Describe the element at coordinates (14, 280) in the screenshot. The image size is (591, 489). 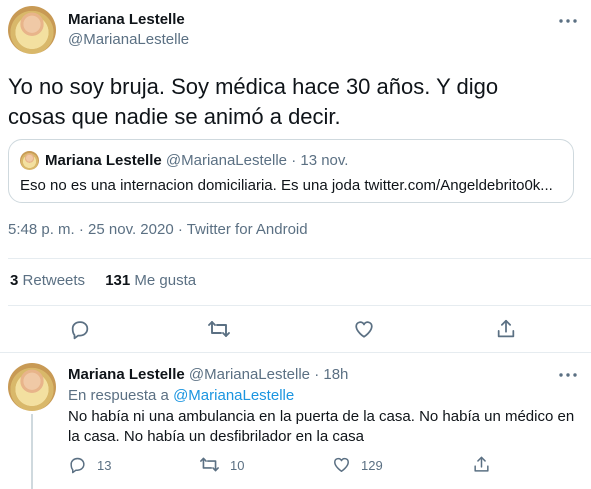
I see `retweets-count: 3` at that location.